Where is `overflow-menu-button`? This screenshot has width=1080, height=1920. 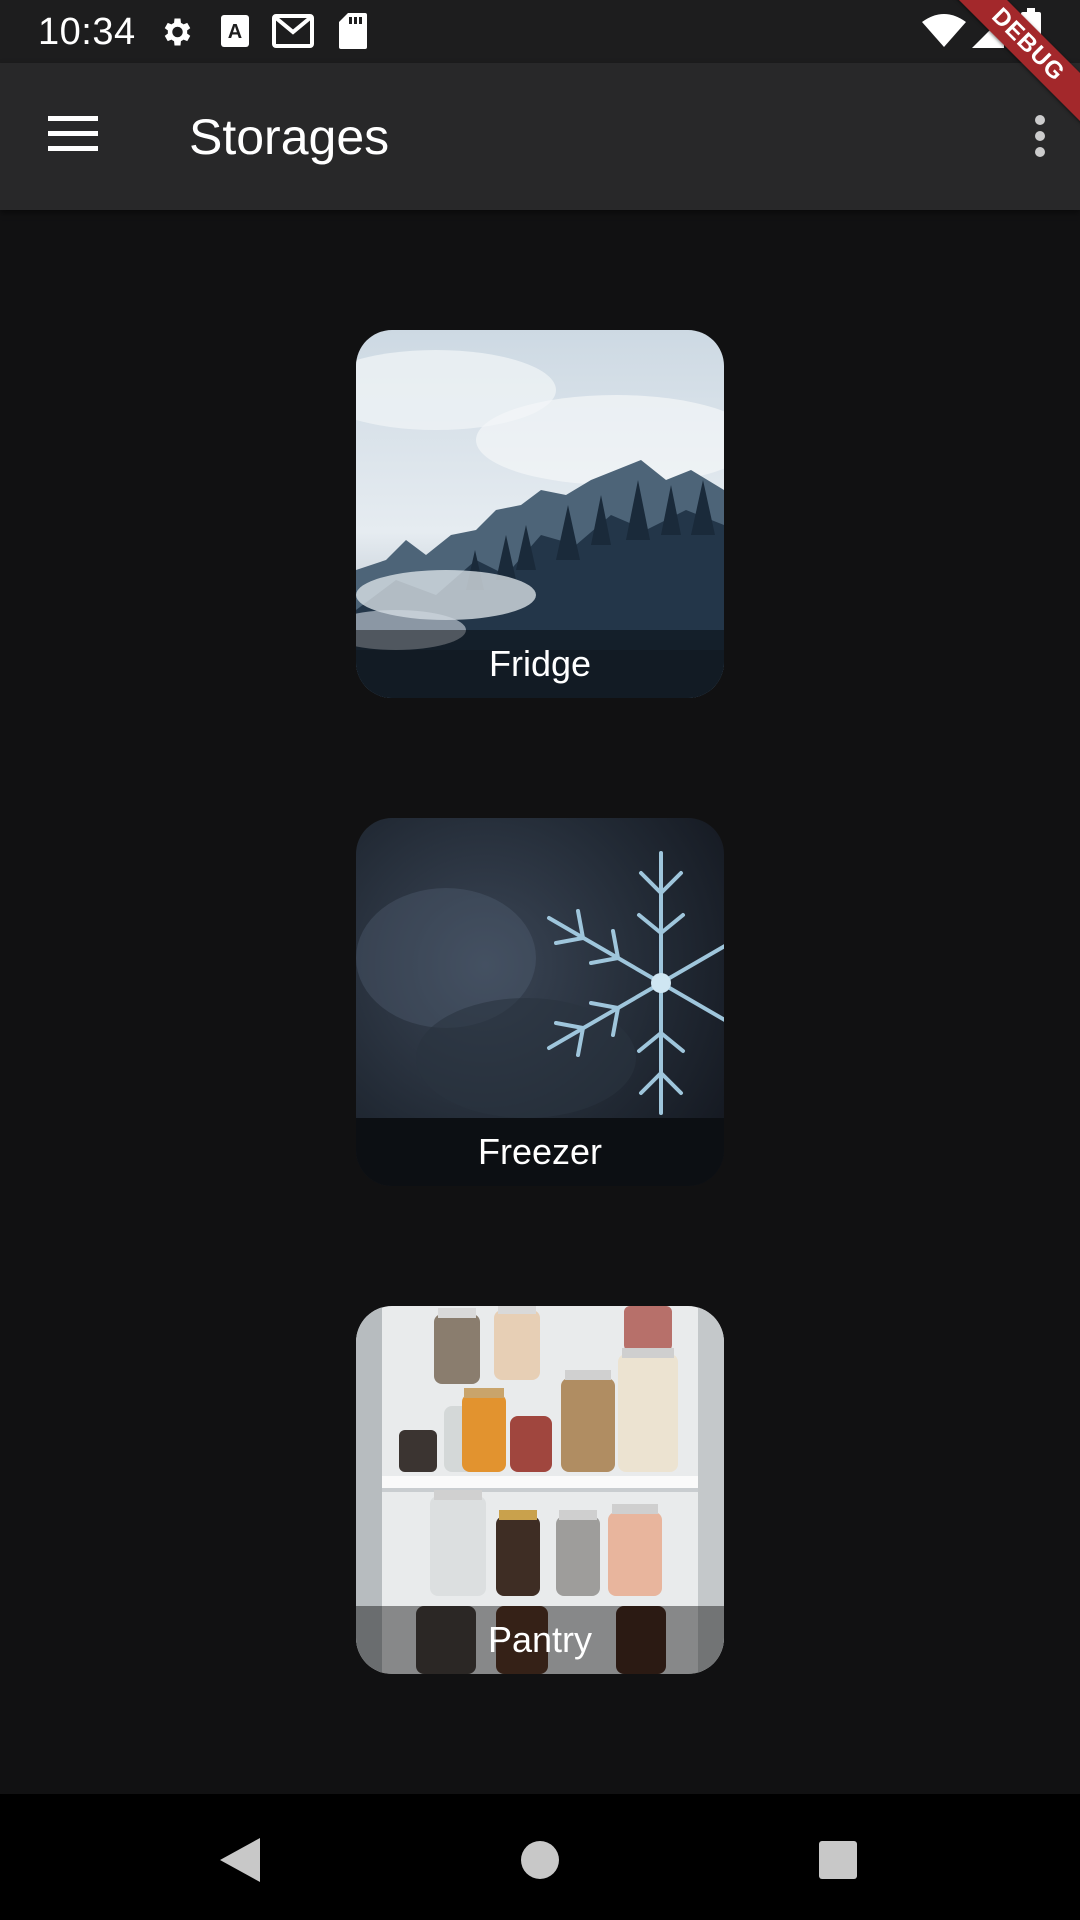
overflow-menu-button is located at coordinates (1040, 138).